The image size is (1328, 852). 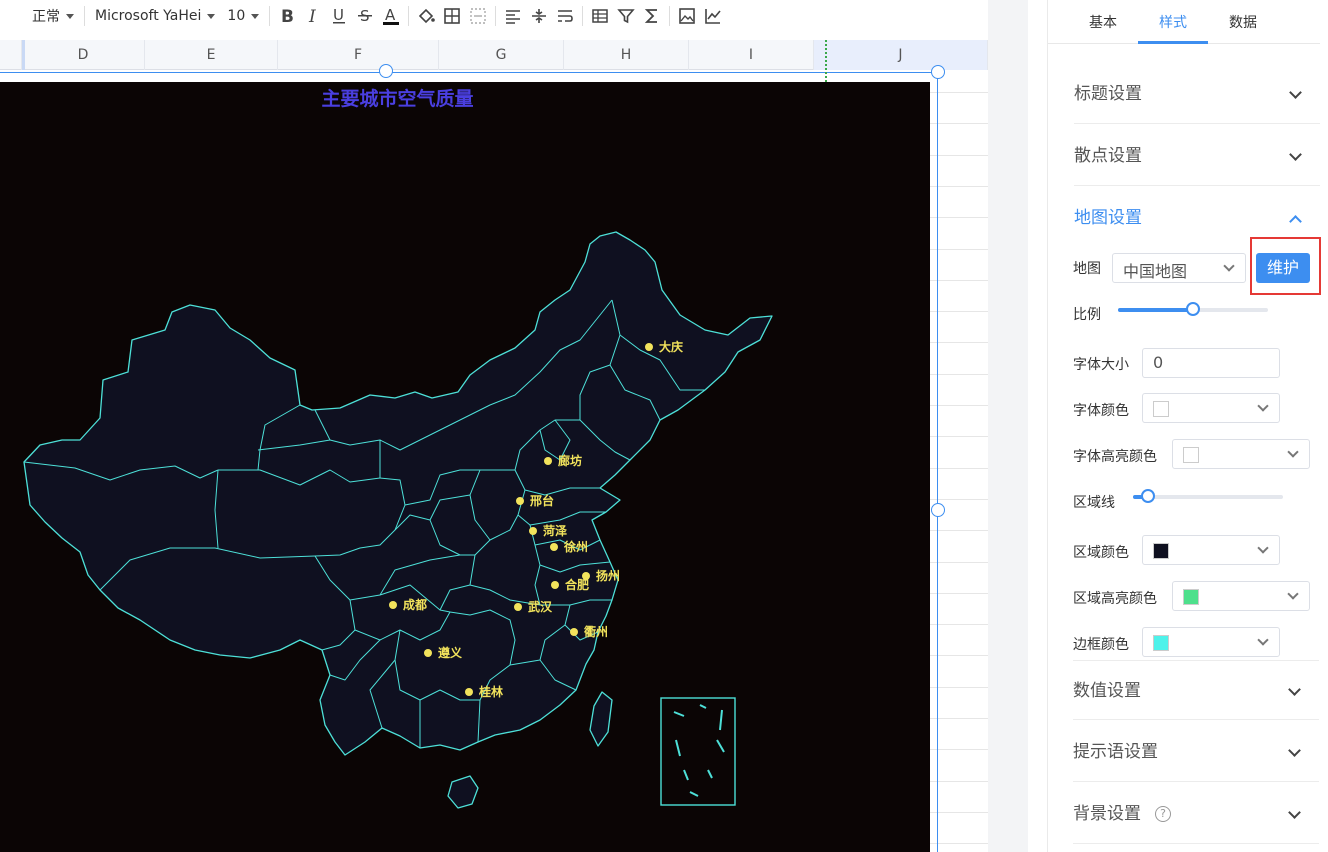 What do you see at coordinates (1173, 22) in the screenshot?
I see `tab-style: 样式` at bounding box center [1173, 22].